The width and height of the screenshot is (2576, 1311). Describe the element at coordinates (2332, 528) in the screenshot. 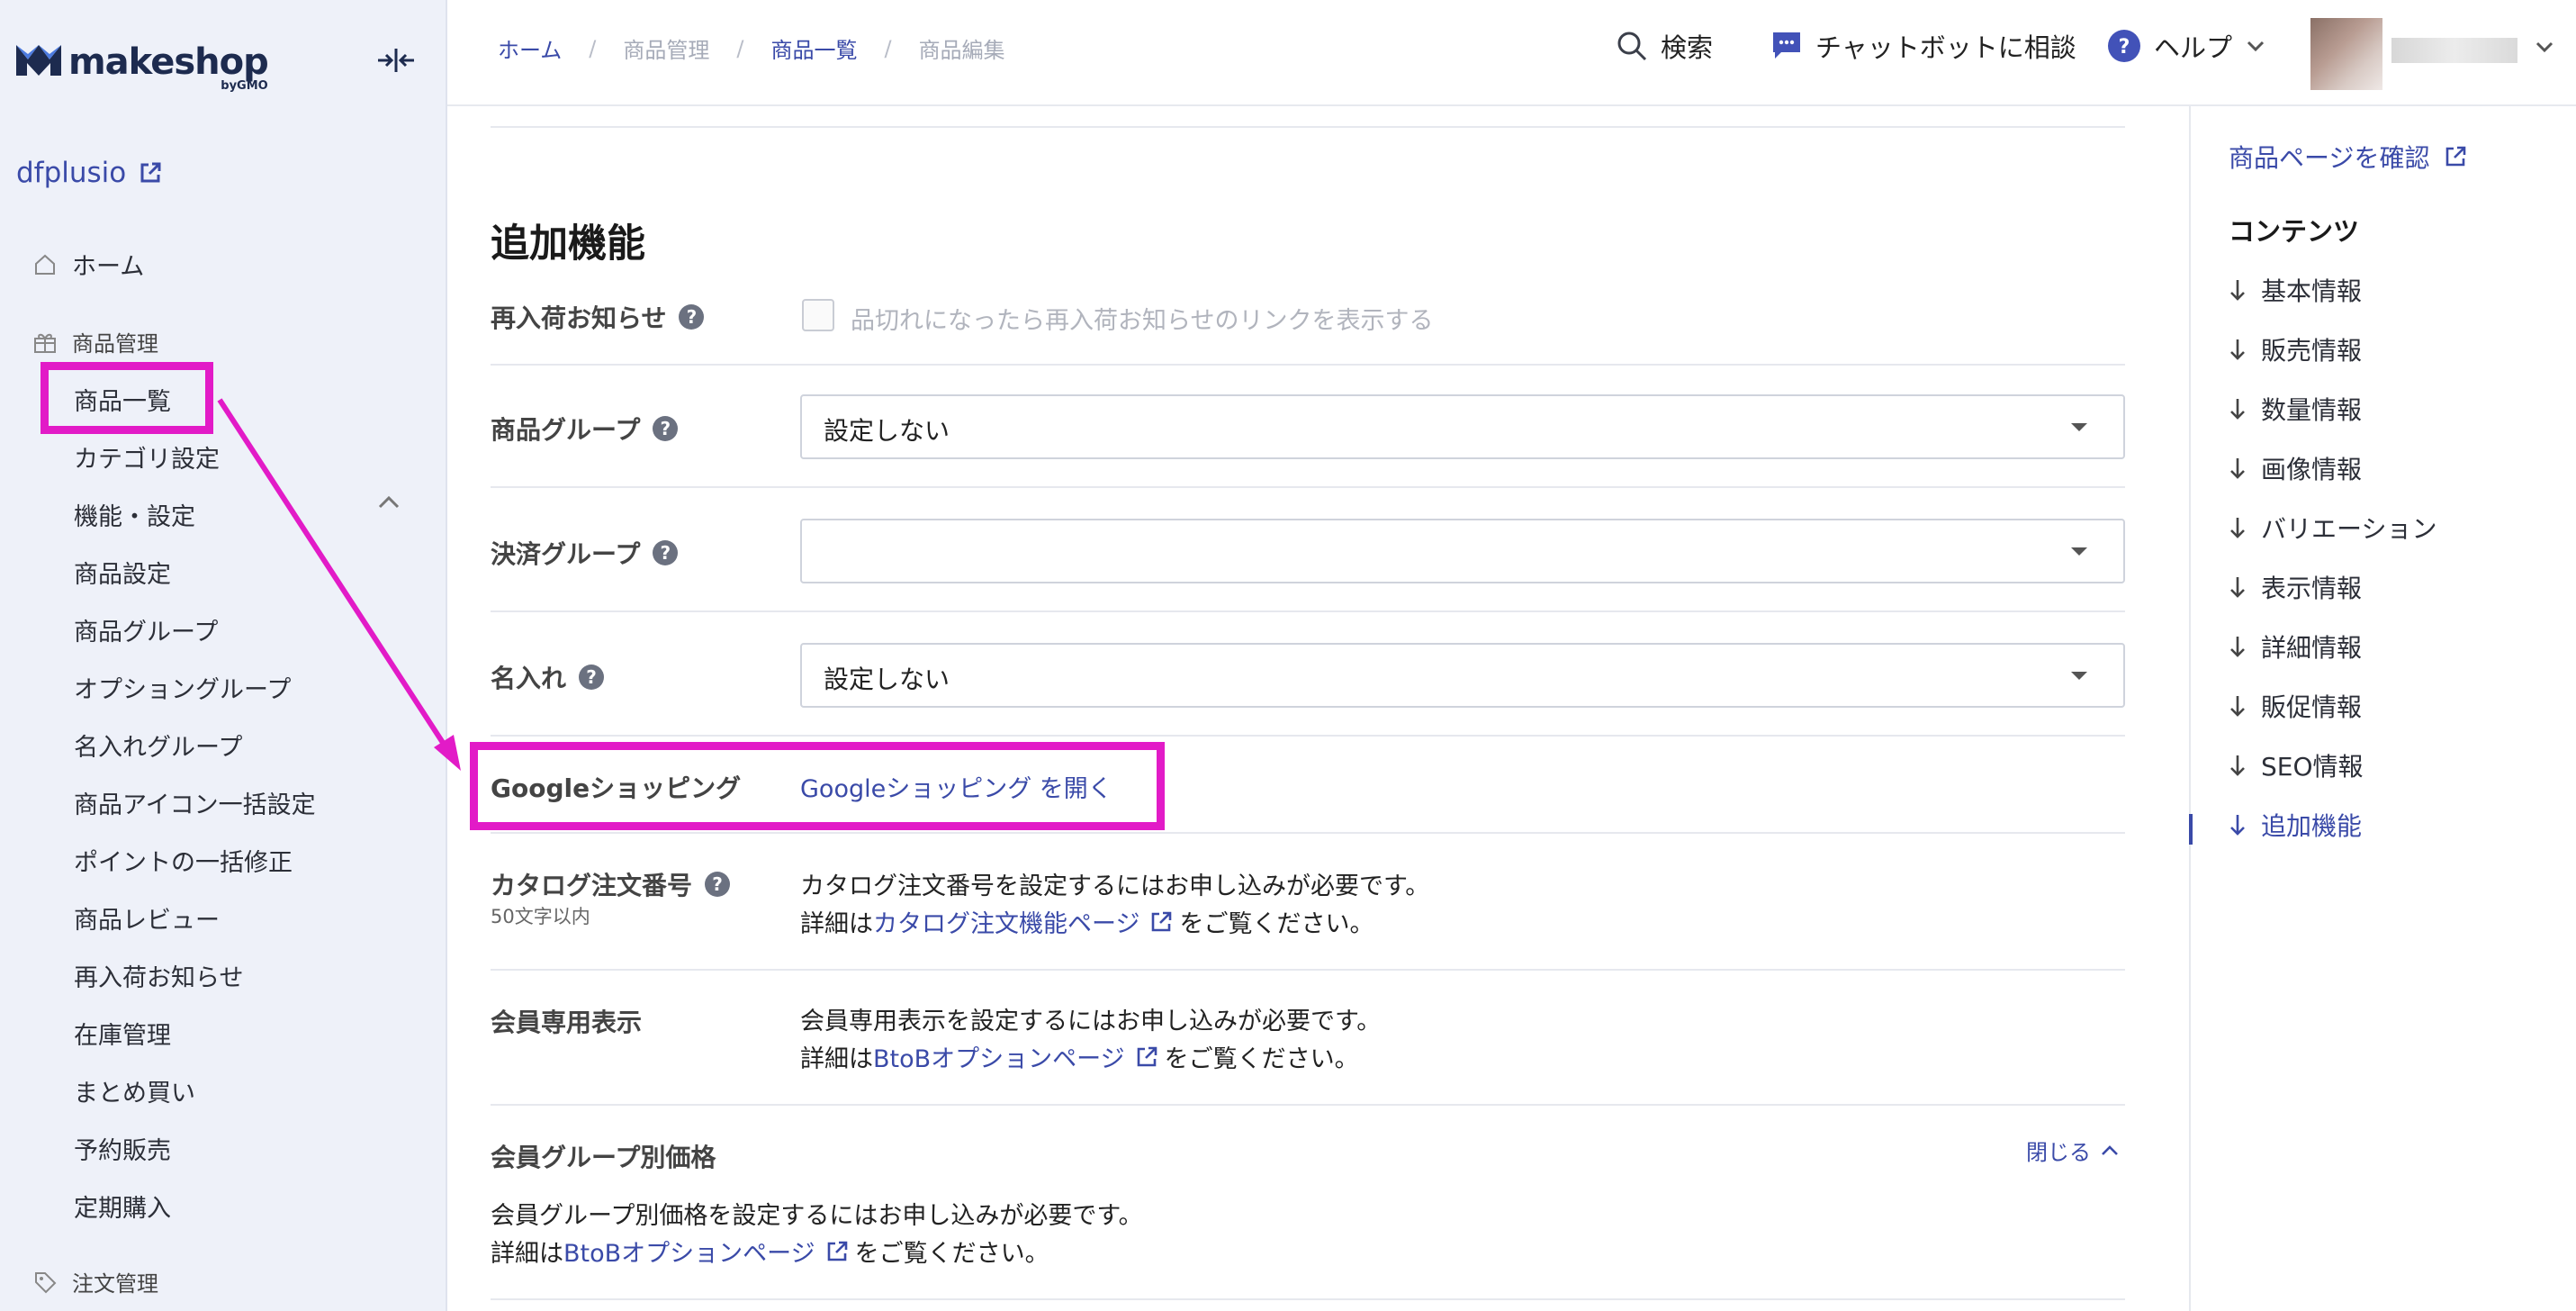

I see `toc-item: バリエーション` at that location.